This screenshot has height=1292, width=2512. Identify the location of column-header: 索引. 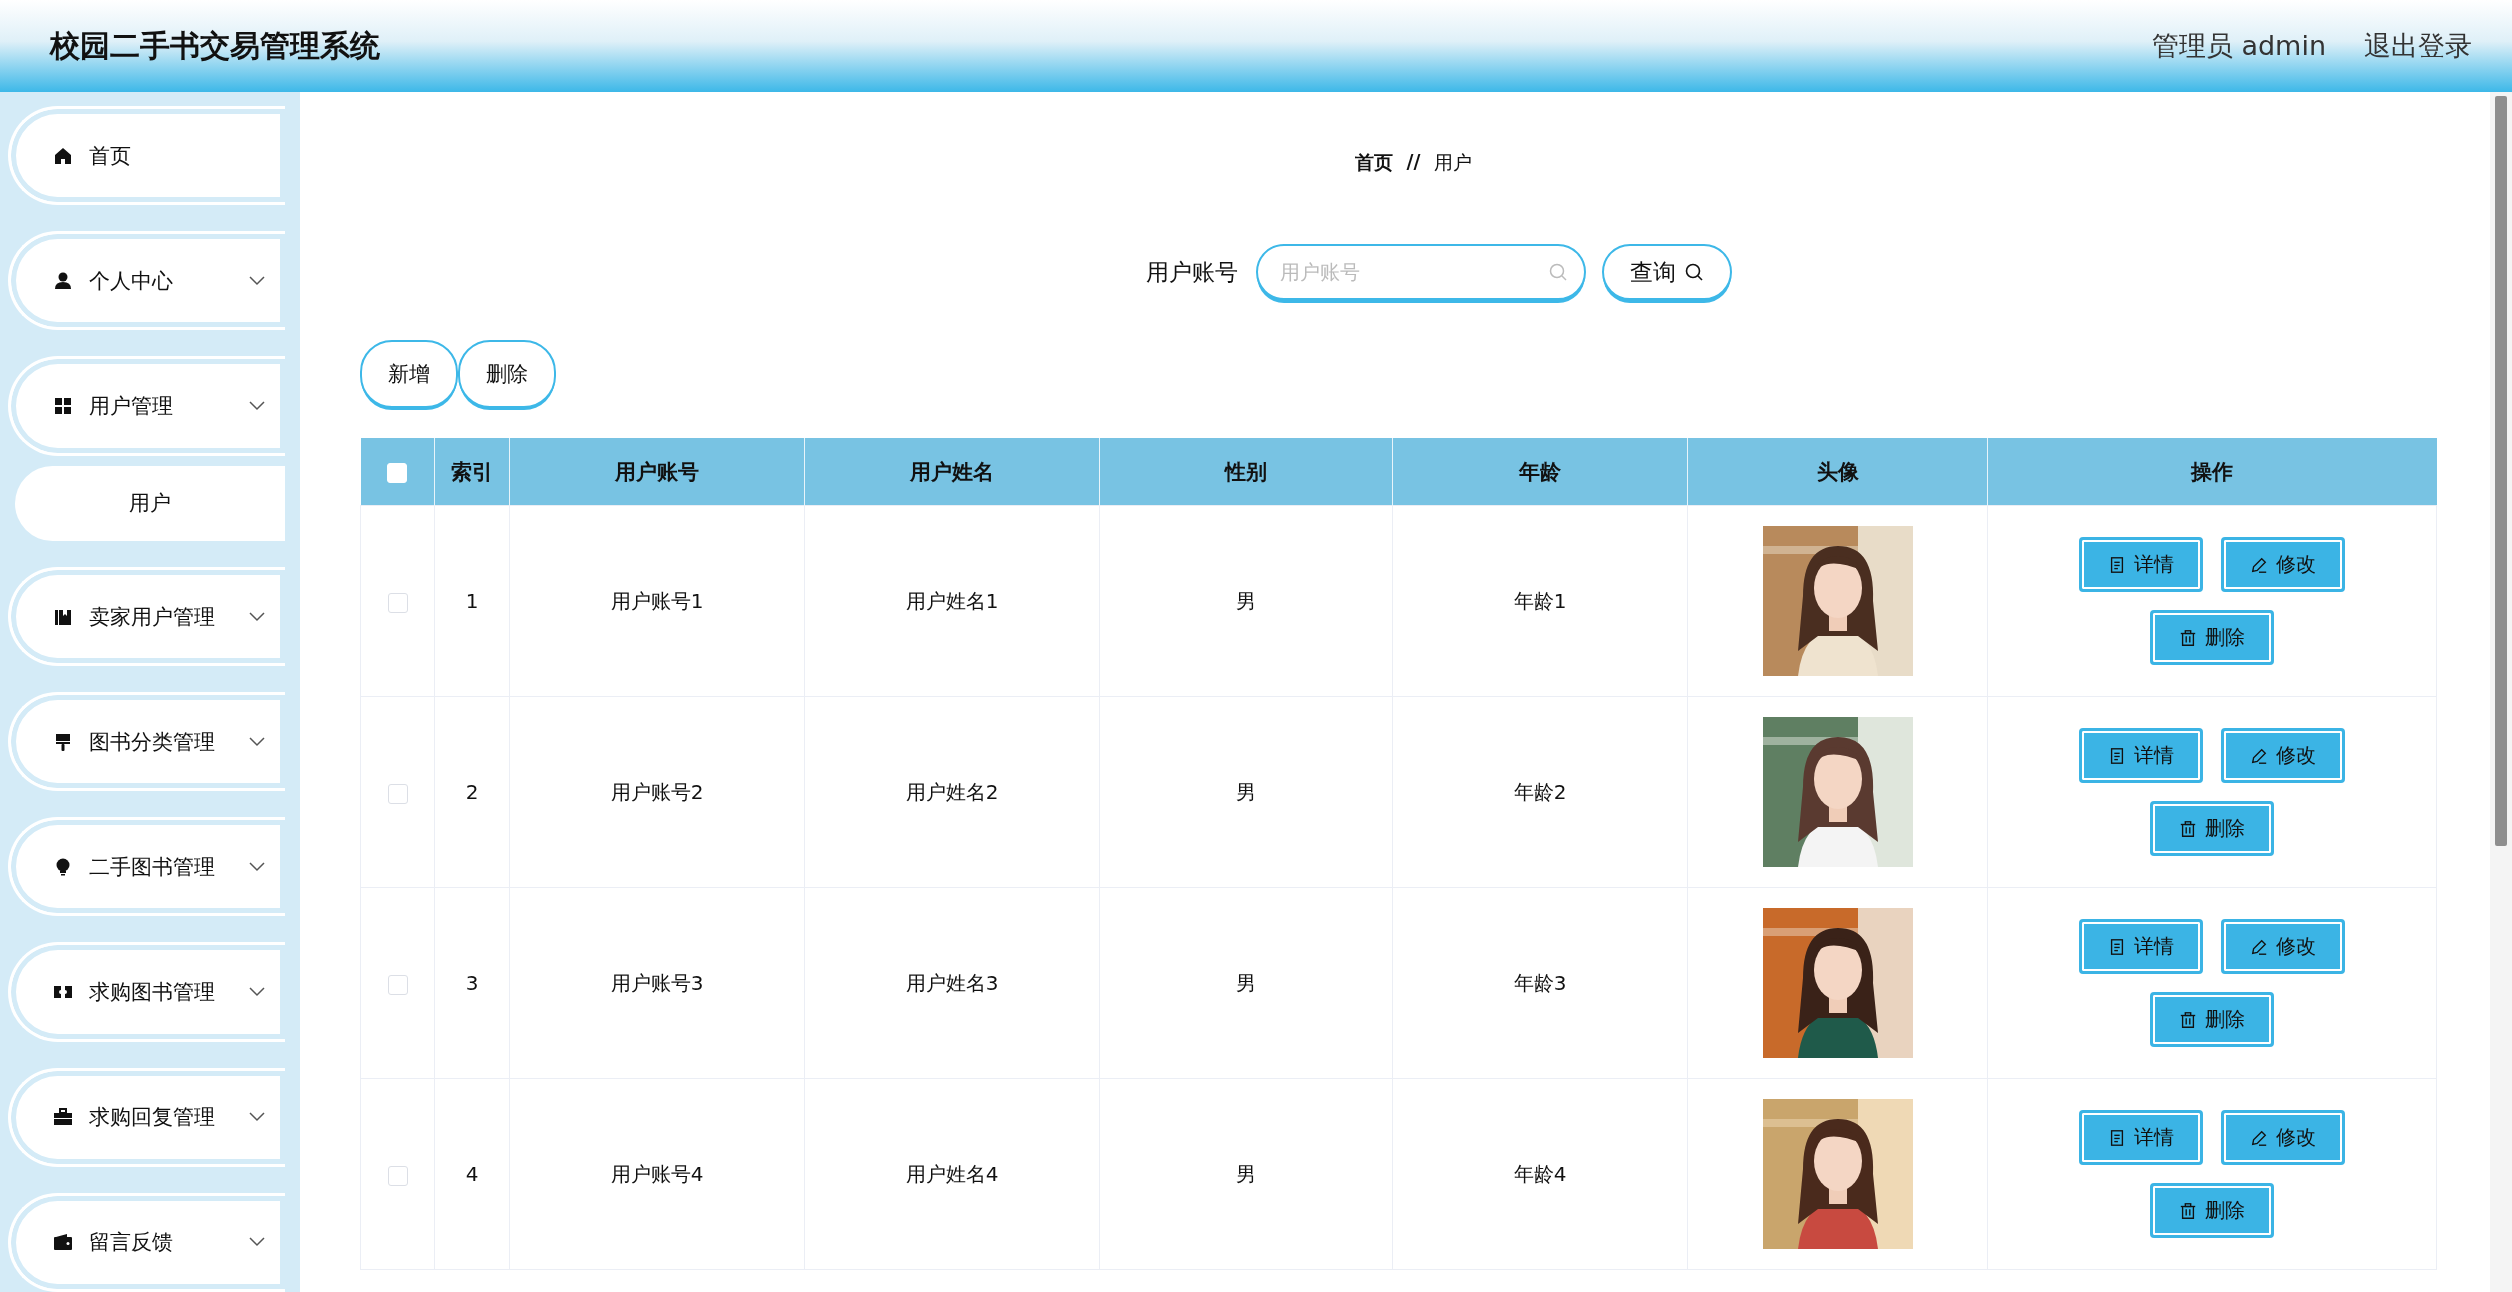
(472, 472).